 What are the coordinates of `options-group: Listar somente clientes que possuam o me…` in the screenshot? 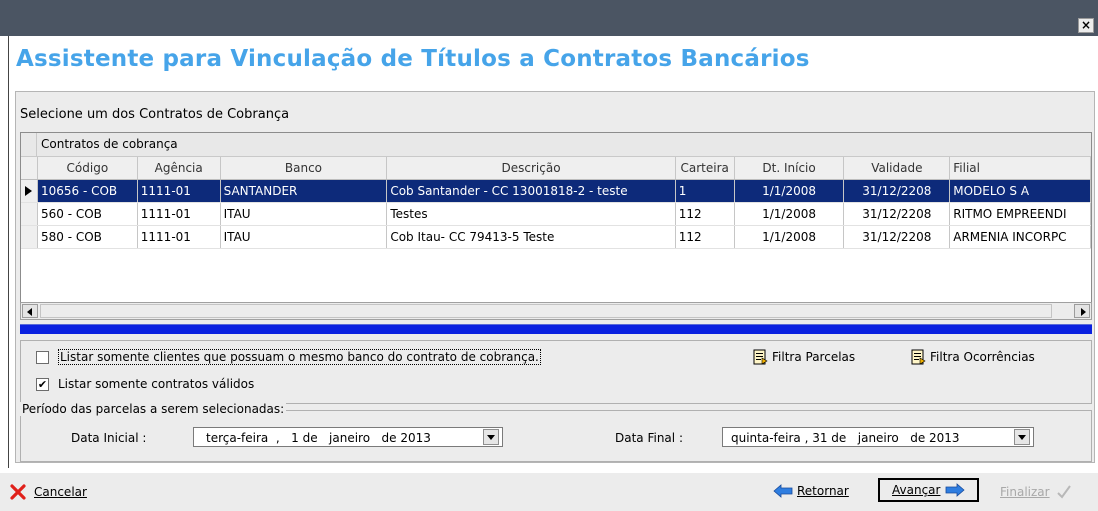 It's located at (556, 372).